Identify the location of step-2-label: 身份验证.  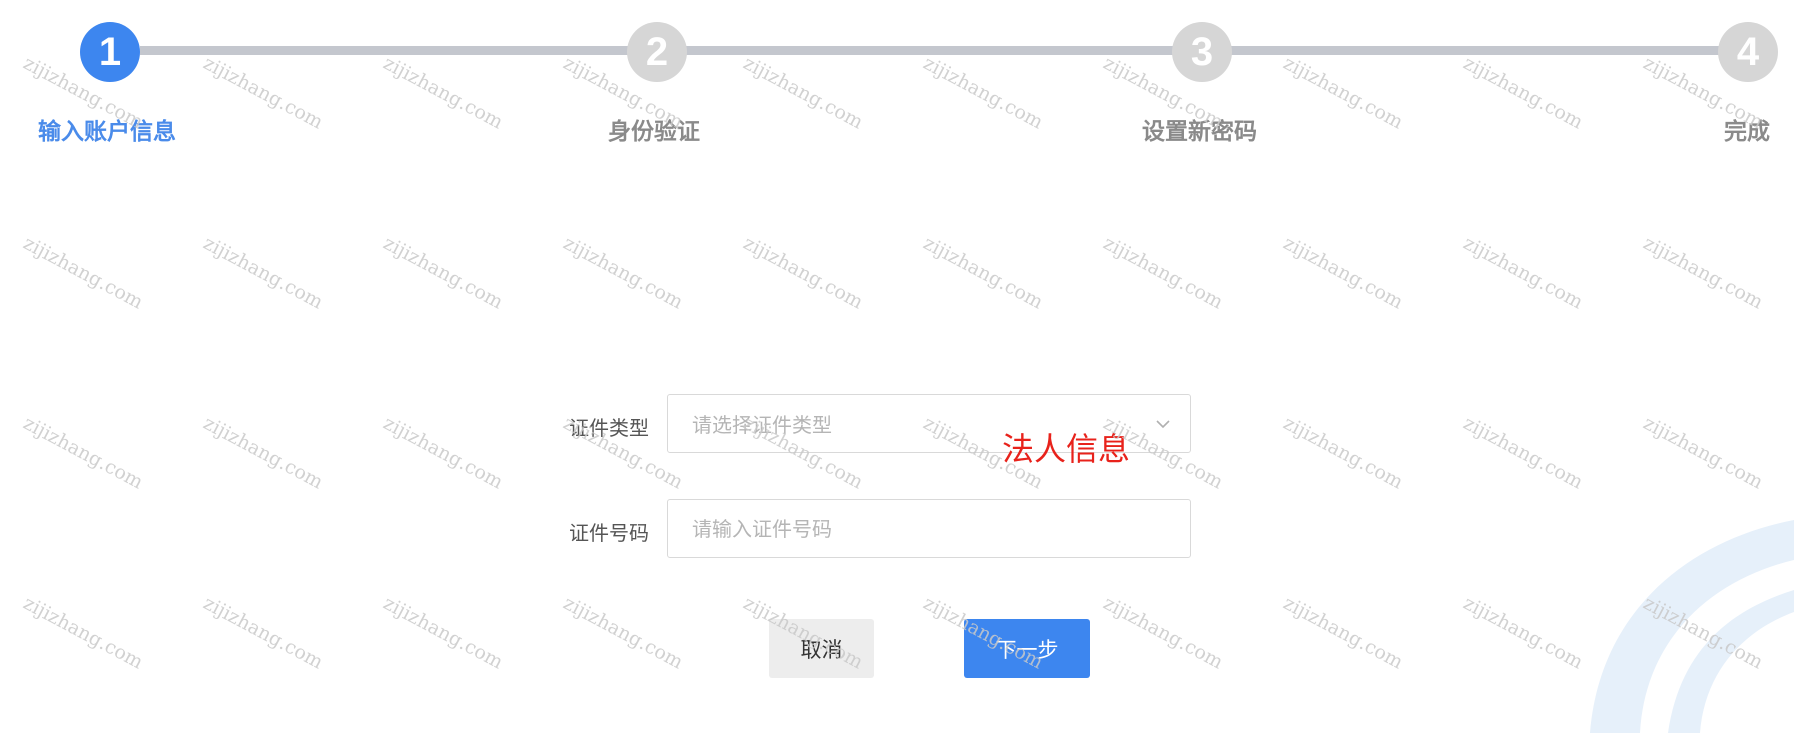
(654, 132).